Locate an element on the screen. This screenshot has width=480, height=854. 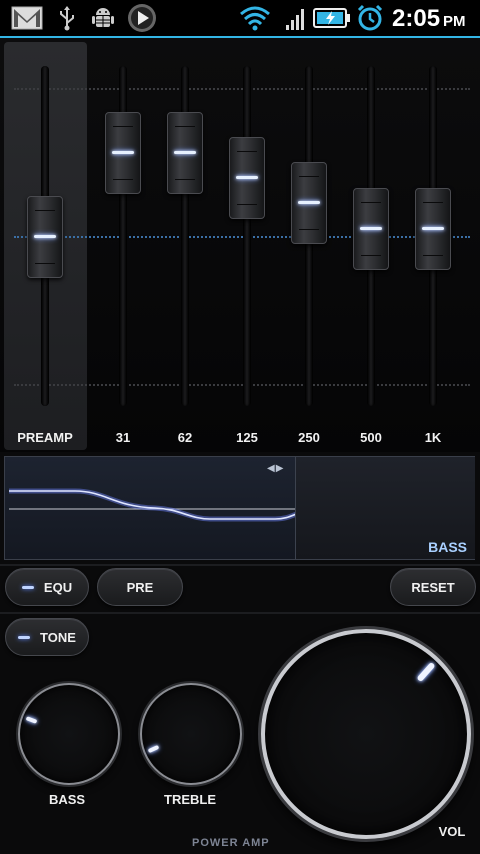
preamp-slider-thumb is located at coordinates (45, 237).